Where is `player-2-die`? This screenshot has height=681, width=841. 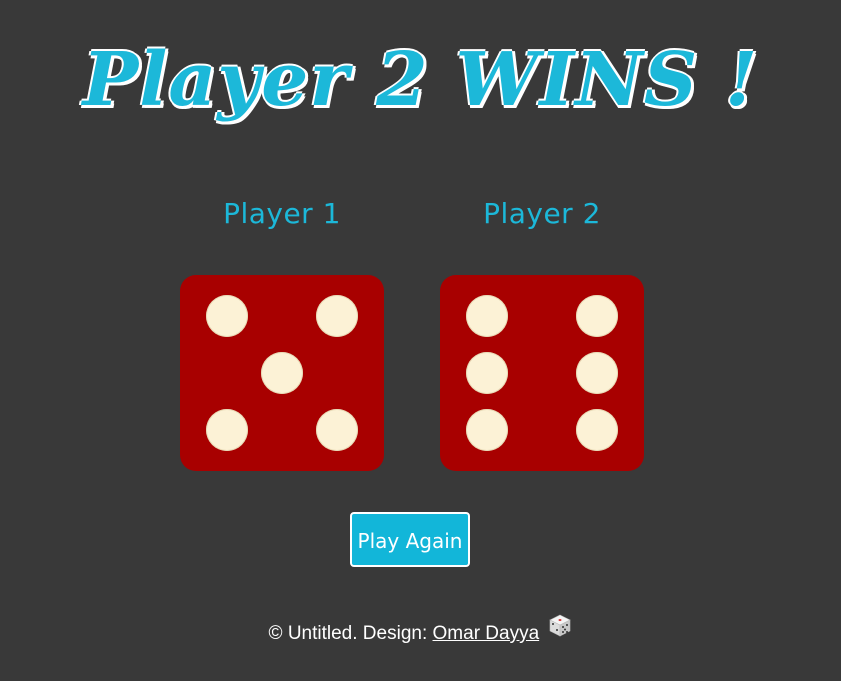
player-2-die is located at coordinates (542, 373).